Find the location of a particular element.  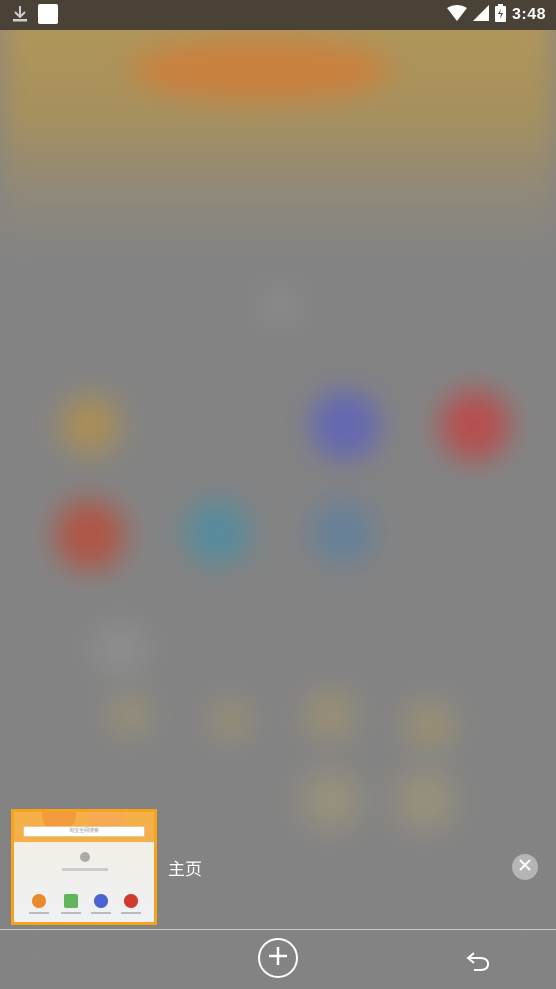

back-button is located at coordinates (478, 960).